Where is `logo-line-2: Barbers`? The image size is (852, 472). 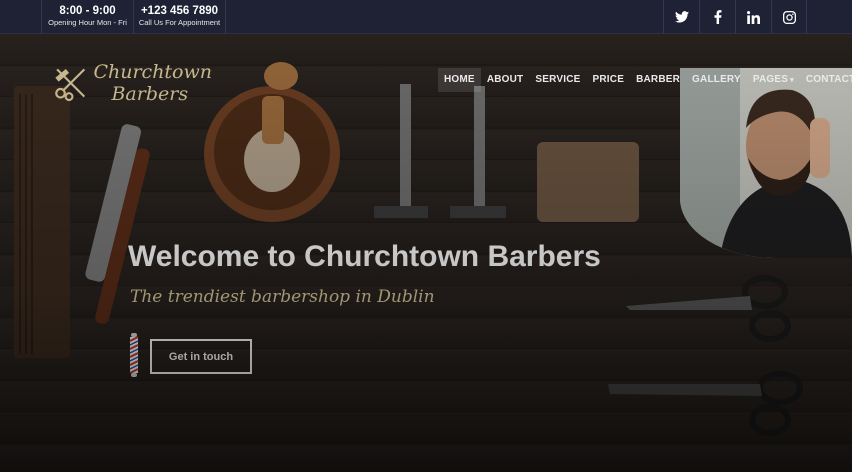 logo-line-2: Barbers is located at coordinates (150, 94).